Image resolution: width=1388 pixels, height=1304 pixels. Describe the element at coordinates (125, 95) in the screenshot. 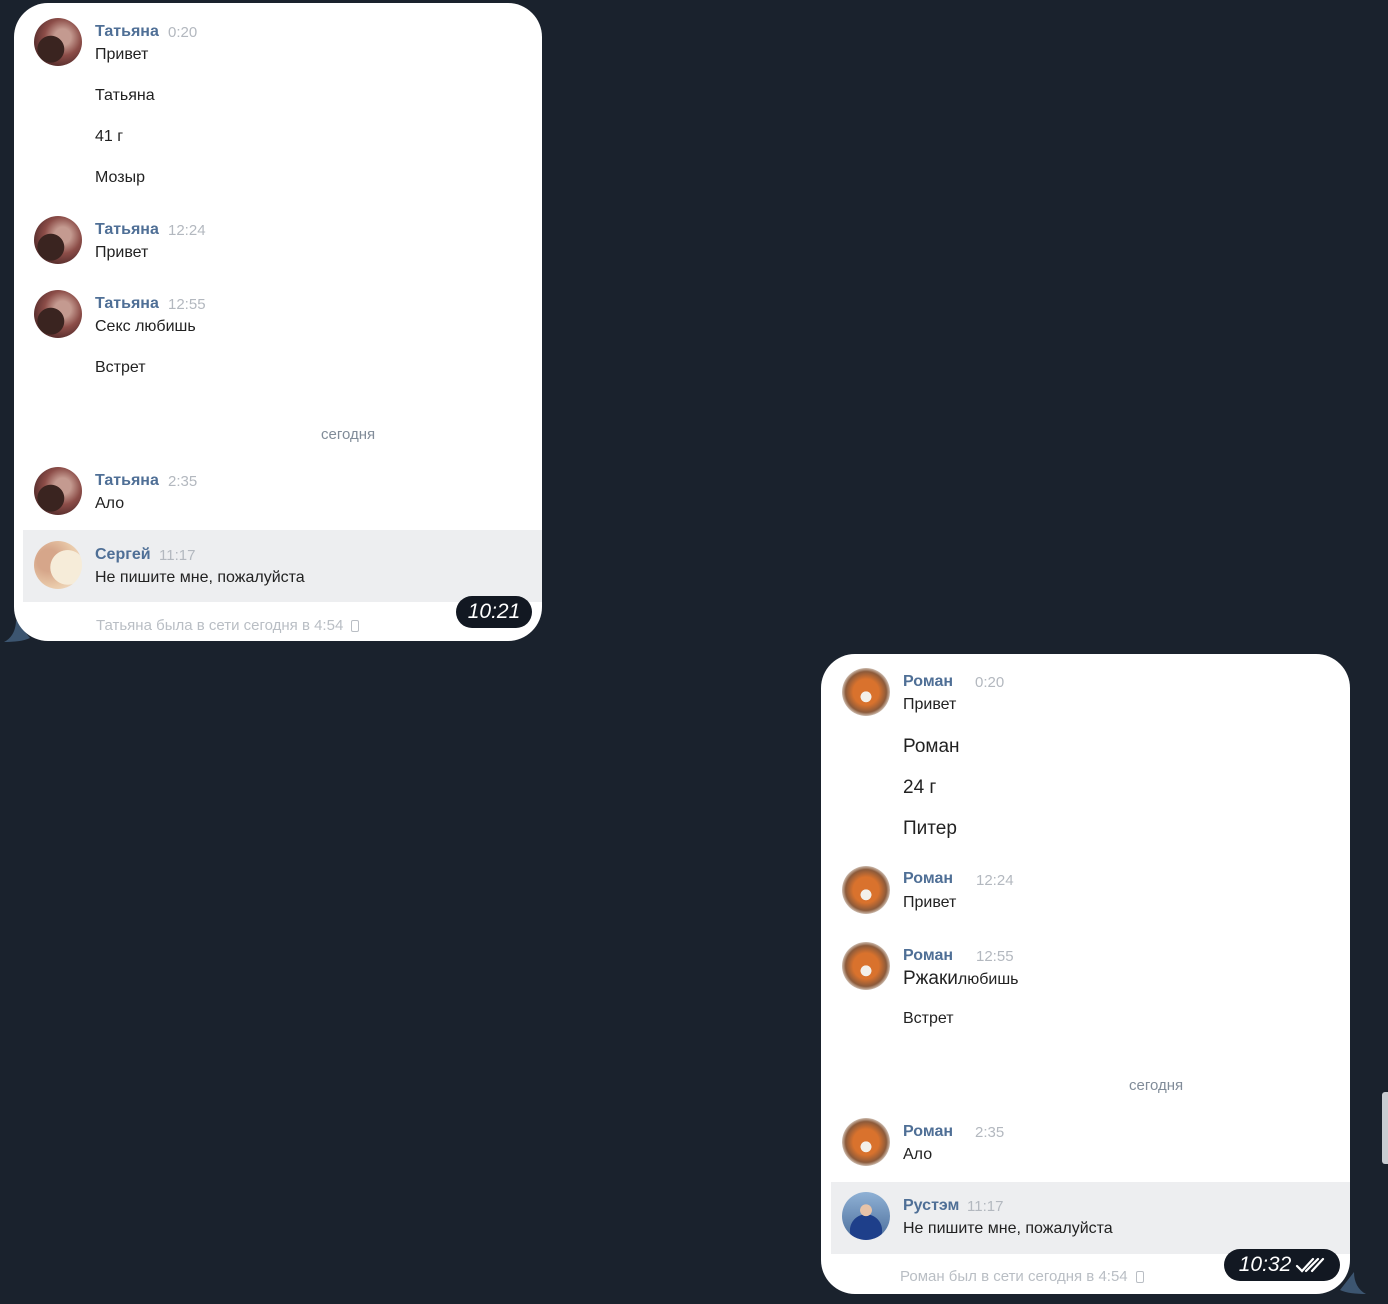

I see `message-text: Татьяна` at that location.